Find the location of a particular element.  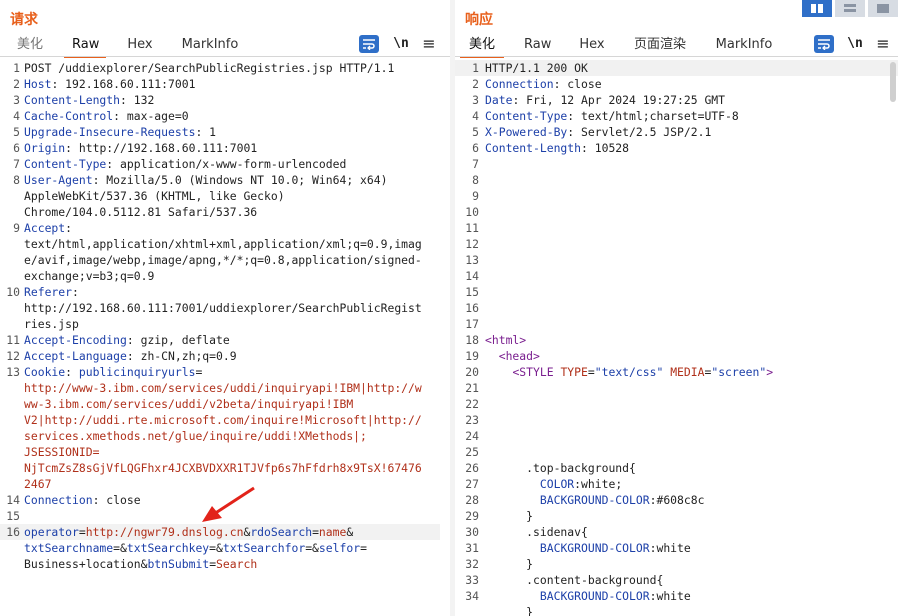

response-line-number: 18 is located at coordinates (472, 340).